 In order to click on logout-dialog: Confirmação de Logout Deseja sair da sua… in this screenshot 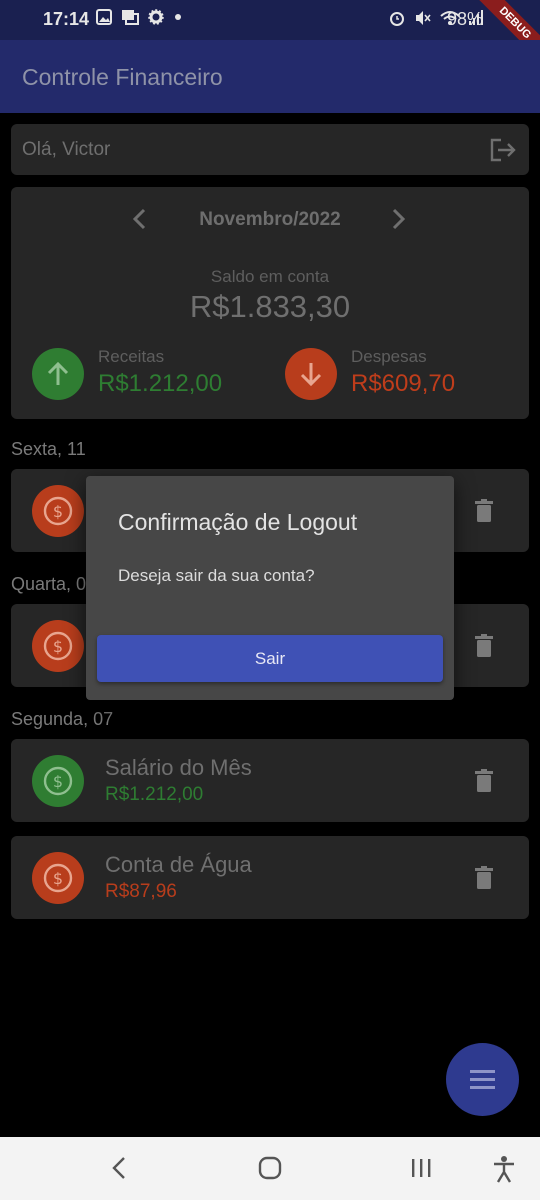, I will do `click(270, 588)`.